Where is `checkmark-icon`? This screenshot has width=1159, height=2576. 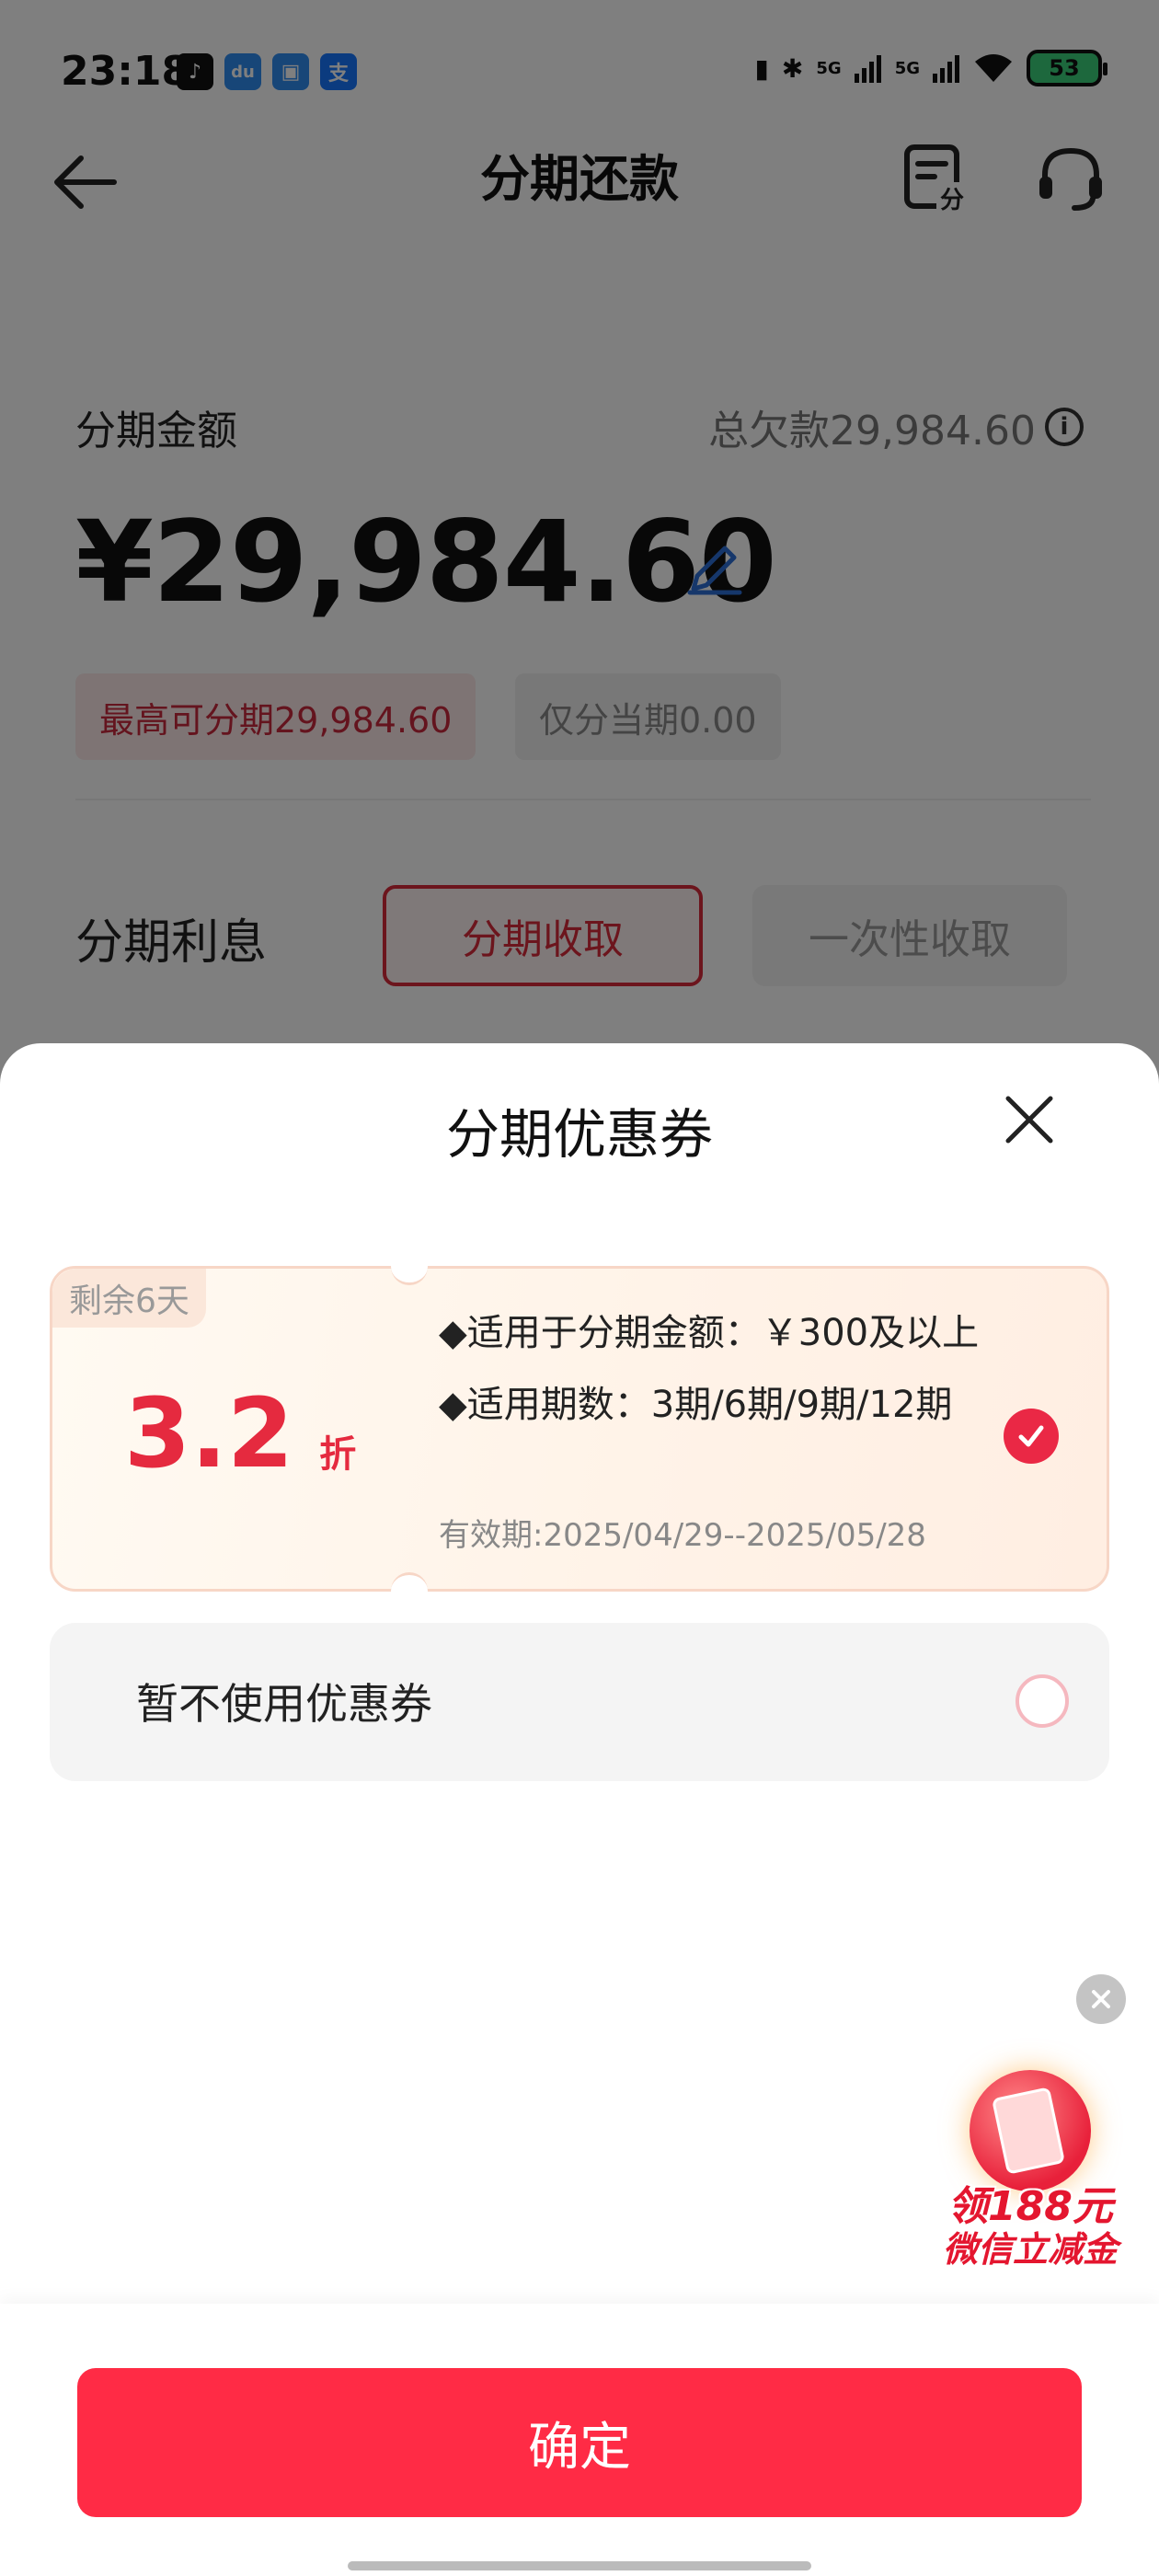 checkmark-icon is located at coordinates (1031, 1436).